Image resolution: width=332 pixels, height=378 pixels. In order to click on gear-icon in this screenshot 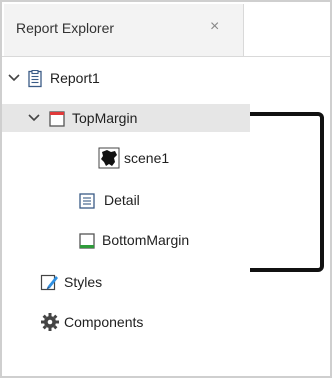, I will do `click(50, 322)`.